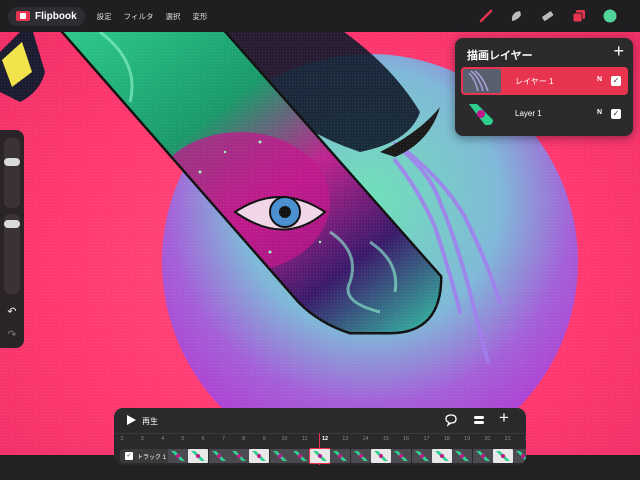  I want to click on brush-size-slider, so click(12, 173).